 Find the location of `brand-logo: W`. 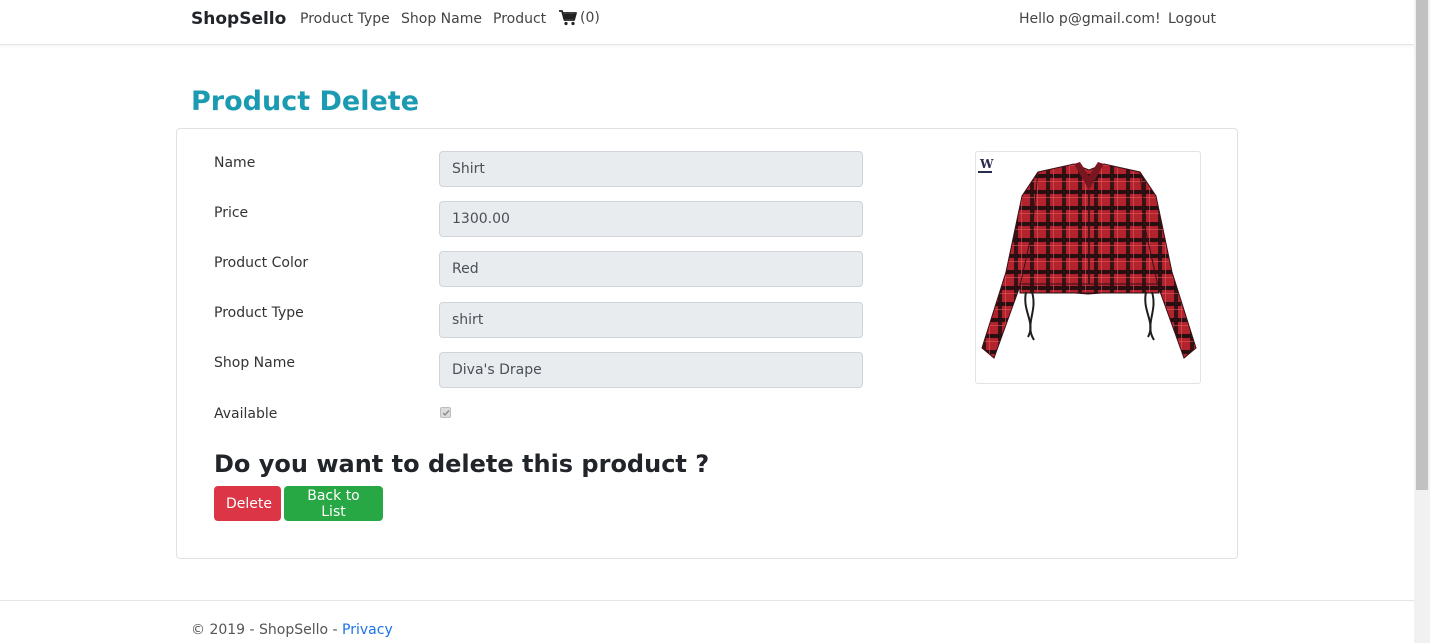

brand-logo: W is located at coordinates (986, 164).